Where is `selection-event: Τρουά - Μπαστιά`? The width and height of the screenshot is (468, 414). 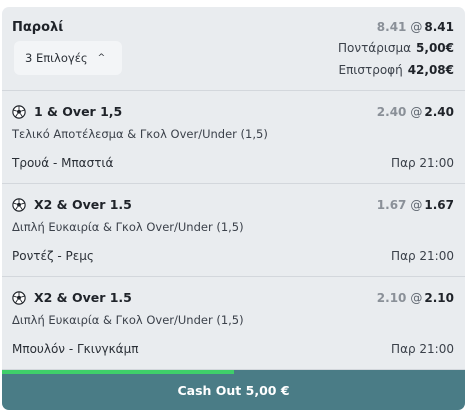
selection-event: Τρουά - Μπαστιά is located at coordinates (62, 163).